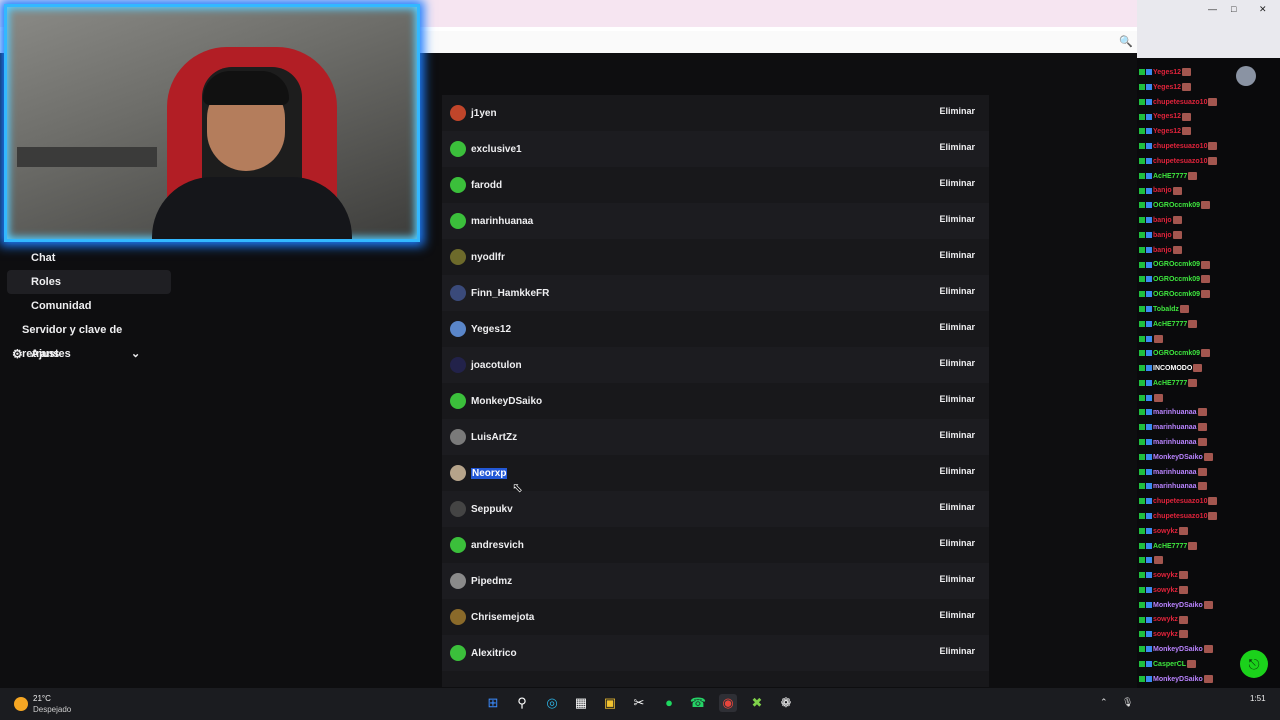  I want to click on emote-icon, so click(1193, 323).